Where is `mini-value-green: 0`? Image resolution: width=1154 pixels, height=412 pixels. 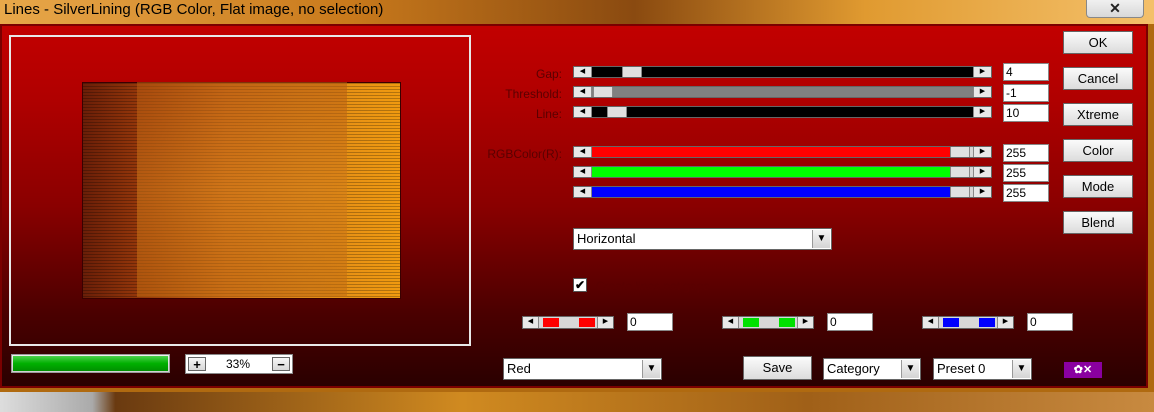
mini-value-green: 0 is located at coordinates (850, 322).